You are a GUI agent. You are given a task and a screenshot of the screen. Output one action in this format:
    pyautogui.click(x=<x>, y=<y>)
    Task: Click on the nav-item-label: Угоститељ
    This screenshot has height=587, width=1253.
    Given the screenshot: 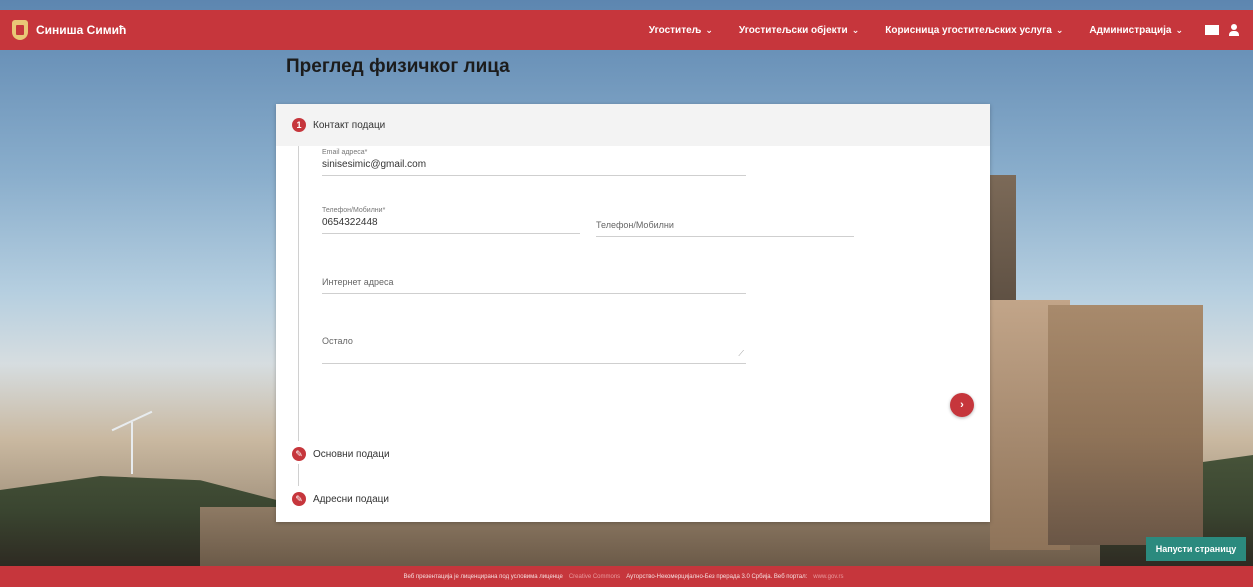 What is the action you would take?
    pyautogui.click(x=675, y=30)
    